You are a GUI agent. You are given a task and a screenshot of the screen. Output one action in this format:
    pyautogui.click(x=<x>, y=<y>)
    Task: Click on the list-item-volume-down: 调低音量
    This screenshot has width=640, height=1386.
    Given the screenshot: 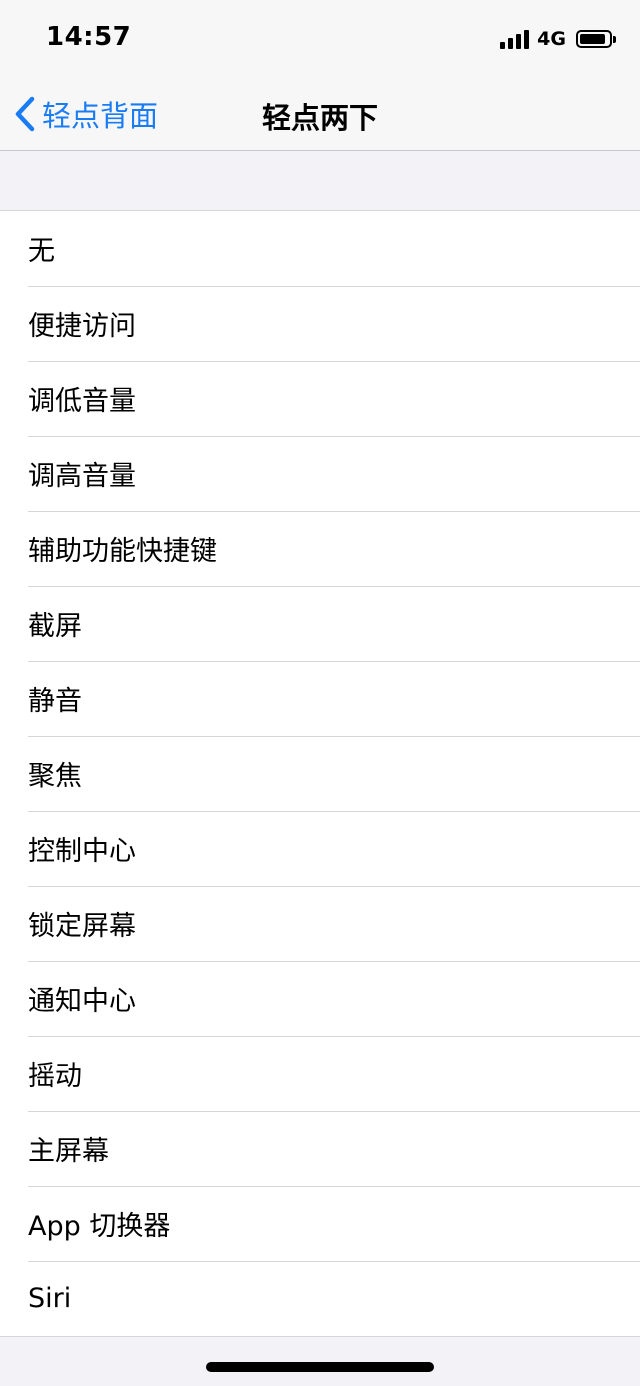 What is the action you would take?
    pyautogui.click(x=320, y=398)
    